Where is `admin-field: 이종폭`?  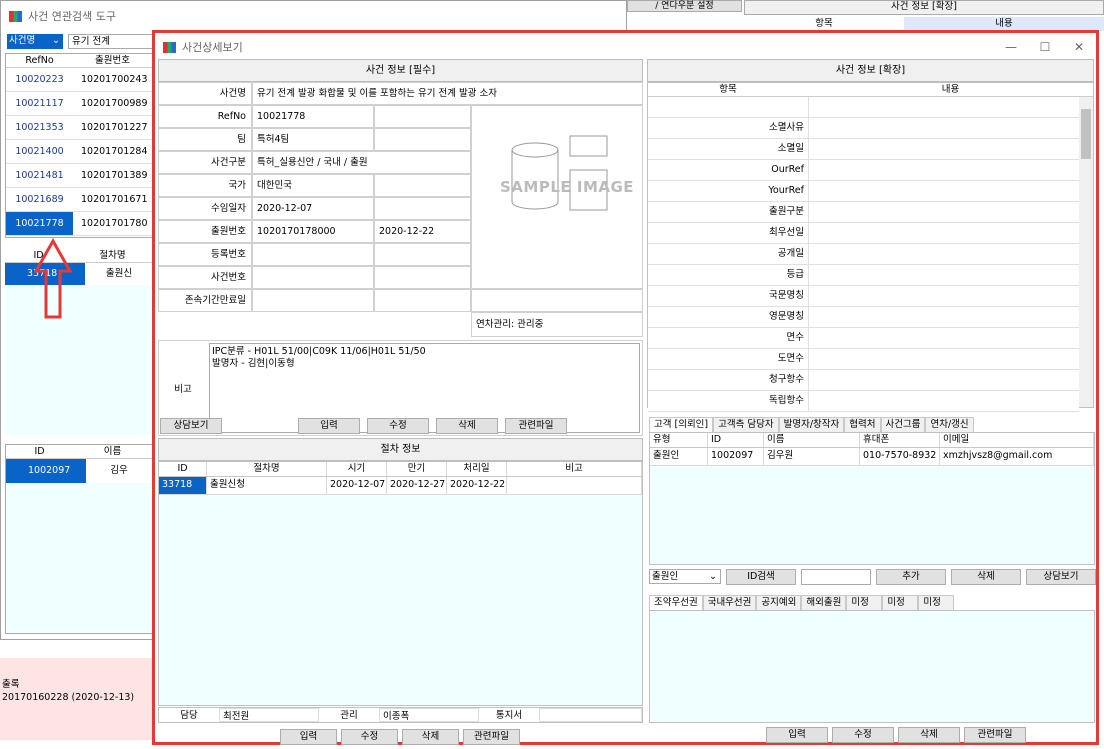 admin-field: 이종폭 is located at coordinates (429, 715).